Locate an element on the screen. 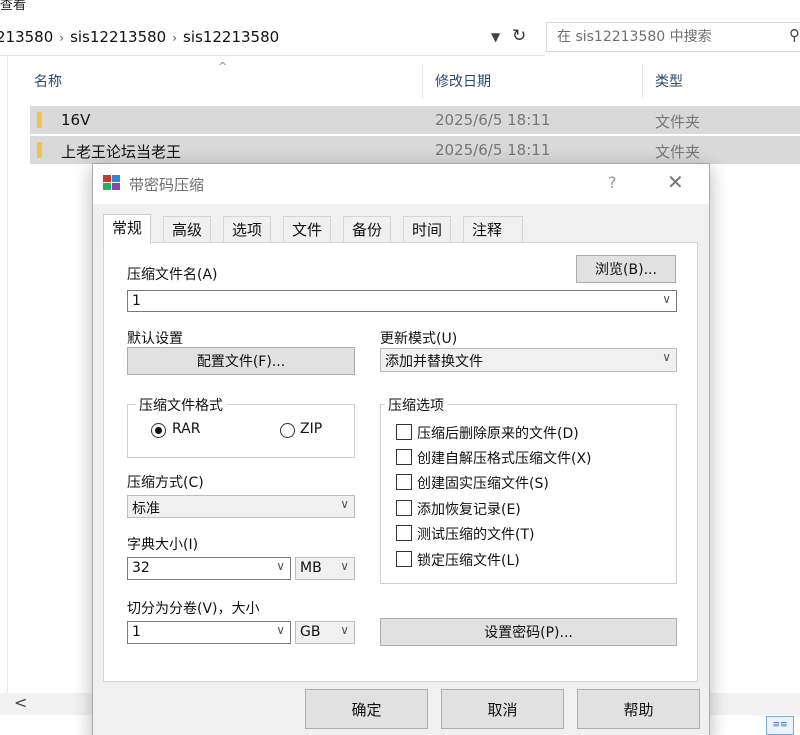 Image resolution: width=800 pixels, height=735 pixels. split-volume-label: 切分为分卷(V)，大小 is located at coordinates (193, 609).